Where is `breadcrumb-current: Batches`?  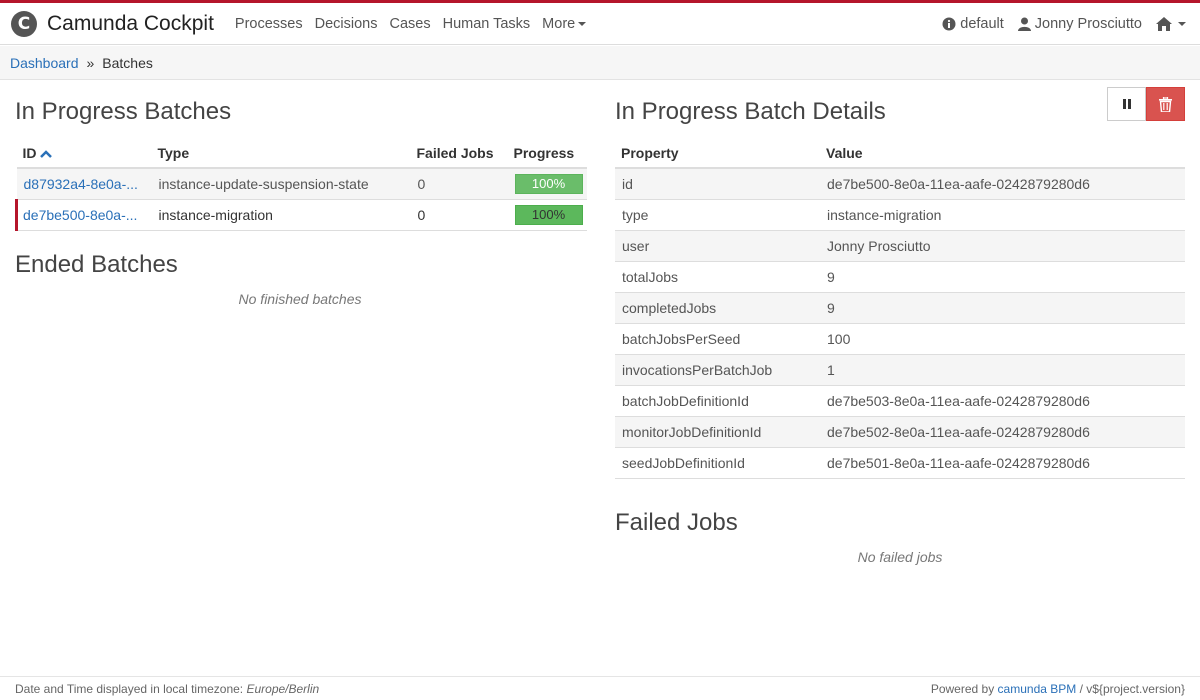 breadcrumb-current: Batches is located at coordinates (127, 62).